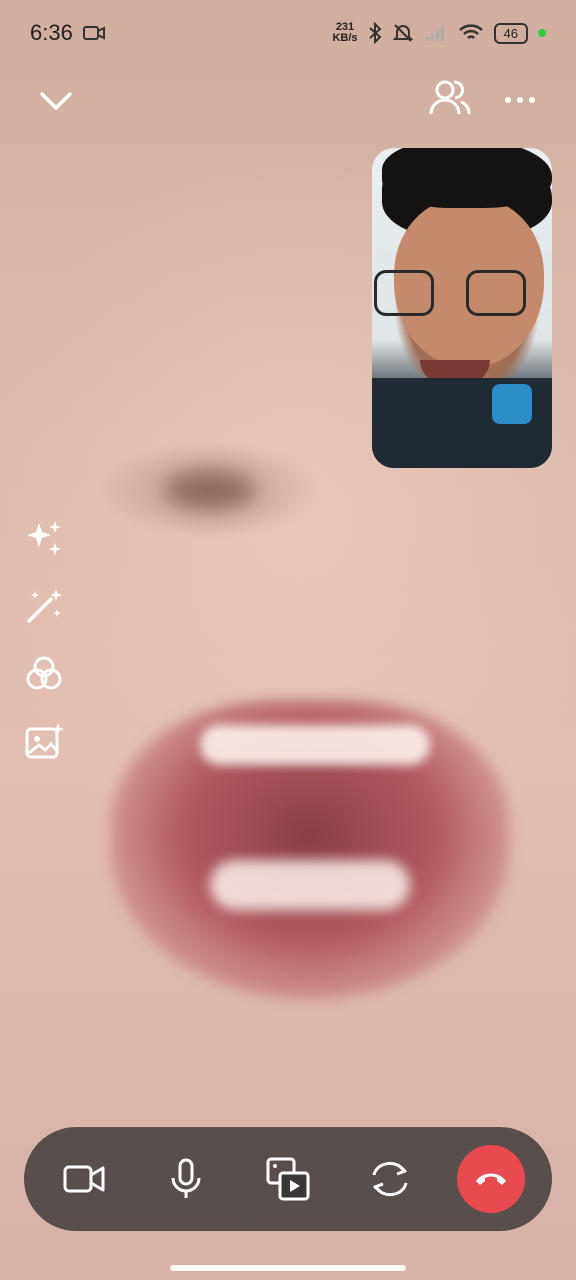 This screenshot has height=1280, width=576. What do you see at coordinates (542, 33) in the screenshot?
I see `active-indicator-dot` at bounding box center [542, 33].